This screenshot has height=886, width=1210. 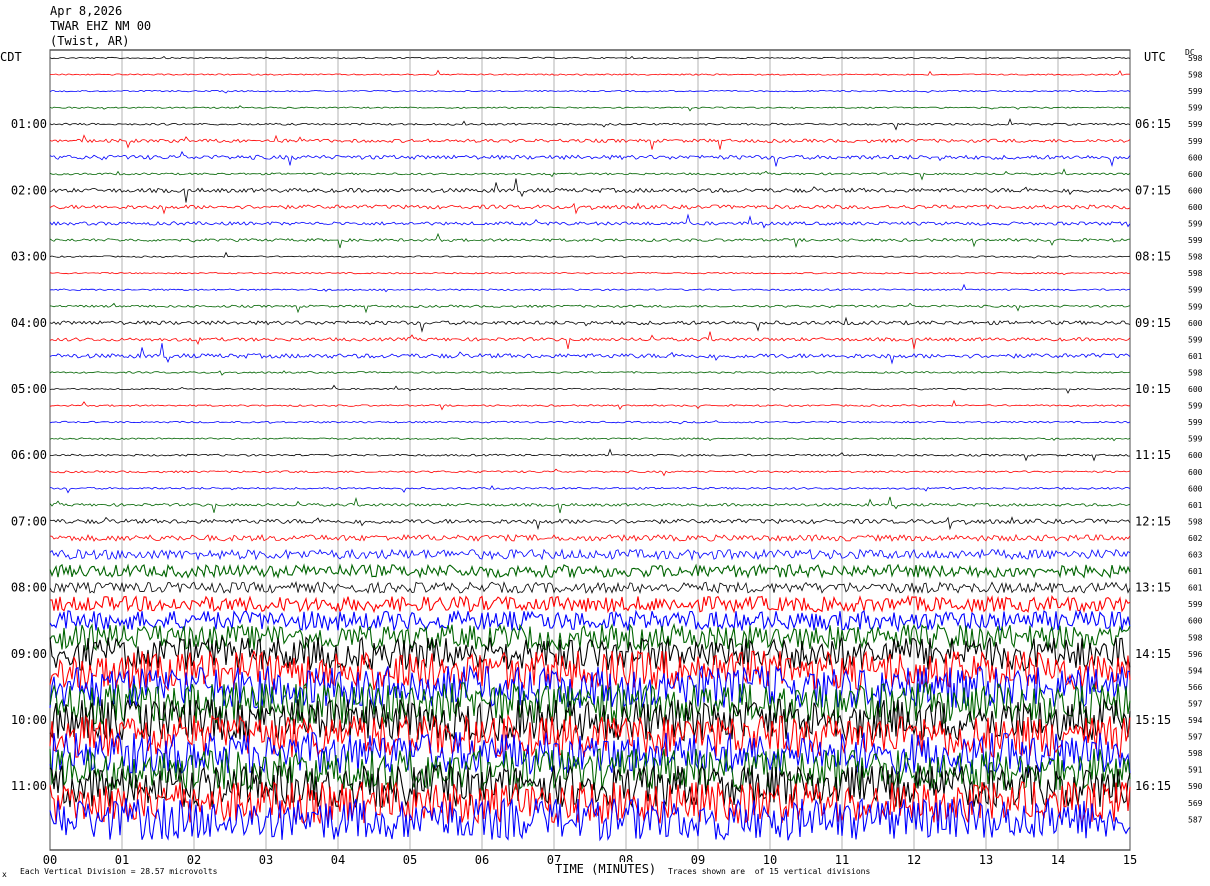 What do you see at coordinates (194, 860) in the screenshot?
I see `x-tick-label: 02` at bounding box center [194, 860].